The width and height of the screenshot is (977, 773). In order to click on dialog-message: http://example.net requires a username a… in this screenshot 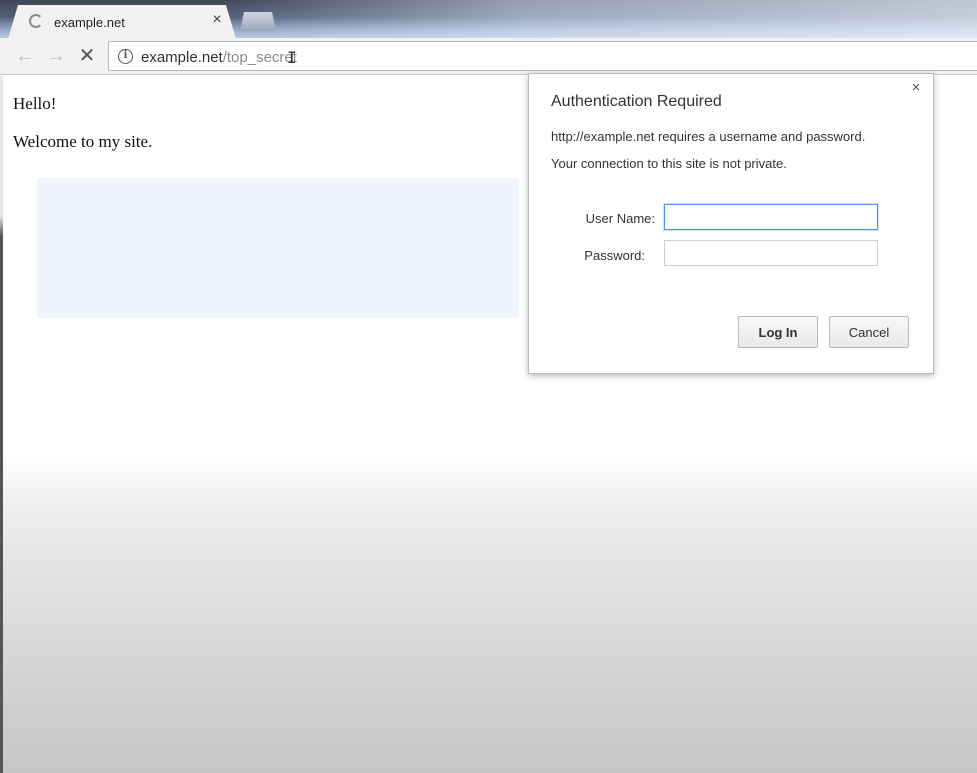, I will do `click(708, 136)`.